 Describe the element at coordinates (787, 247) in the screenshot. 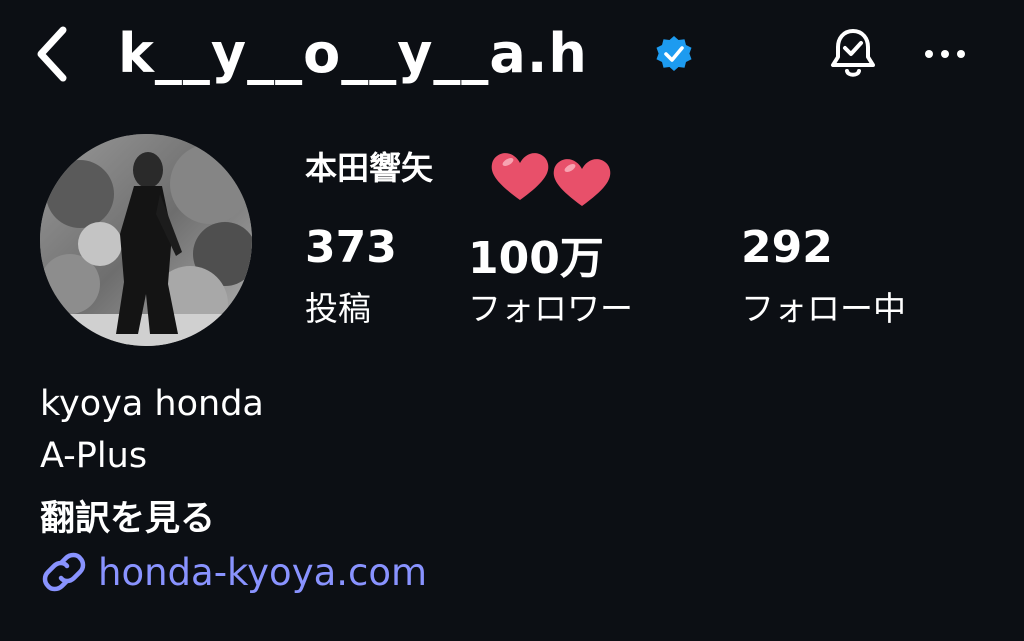

I see `following-count: 292` at that location.